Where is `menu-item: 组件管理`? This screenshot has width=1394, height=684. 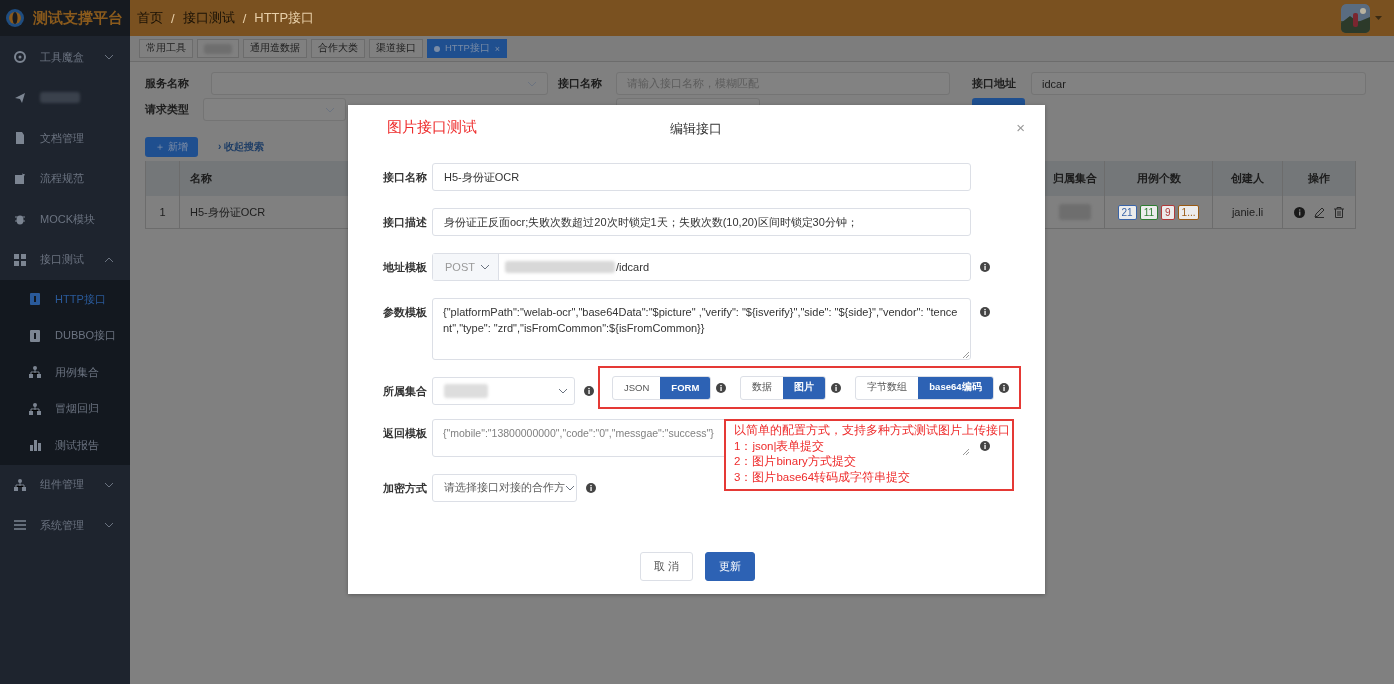
menu-item: 组件管理 is located at coordinates (65, 484).